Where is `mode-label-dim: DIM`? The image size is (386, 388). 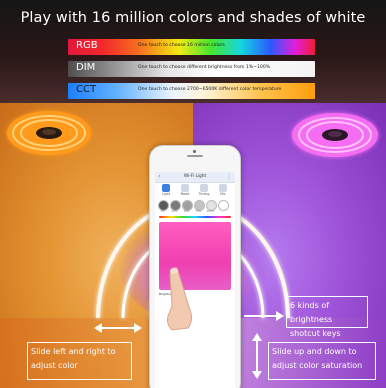
mode-label-dim: DIM is located at coordinates (86, 67).